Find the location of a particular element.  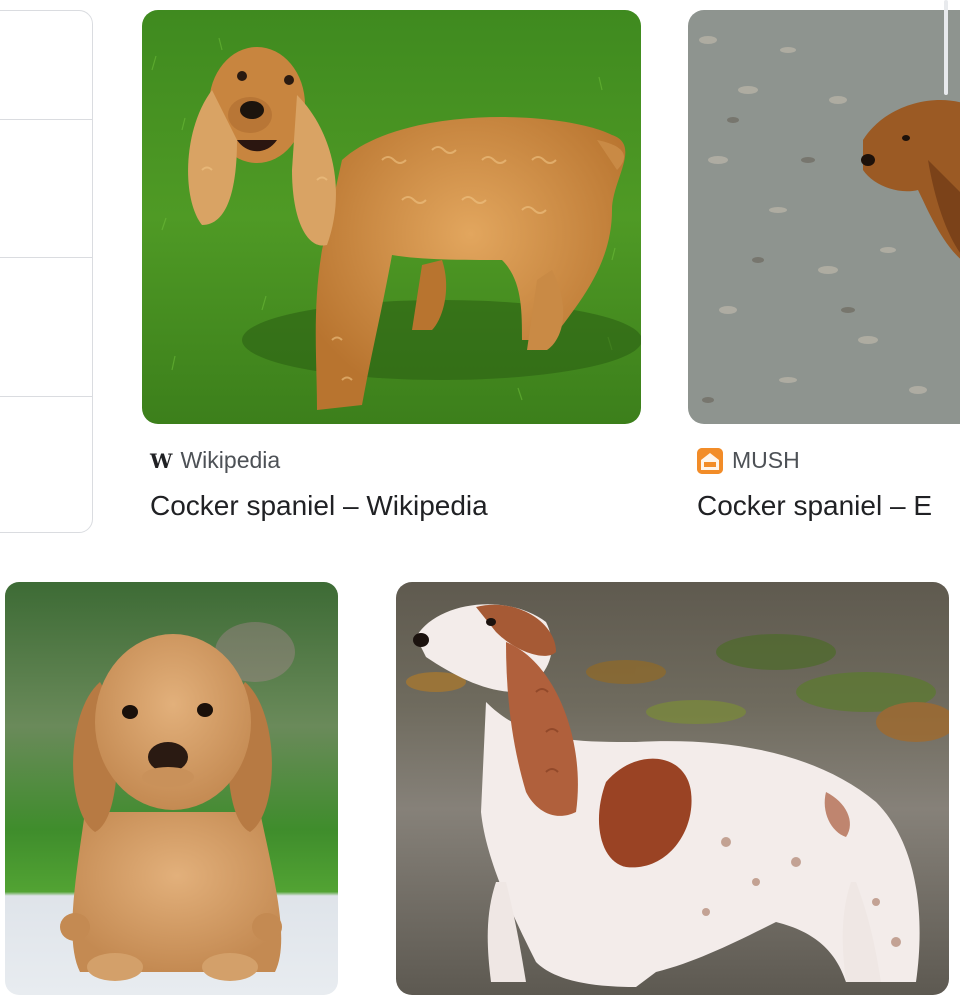

result-source-wikipedia: W Wikipedia is located at coordinates (215, 460).